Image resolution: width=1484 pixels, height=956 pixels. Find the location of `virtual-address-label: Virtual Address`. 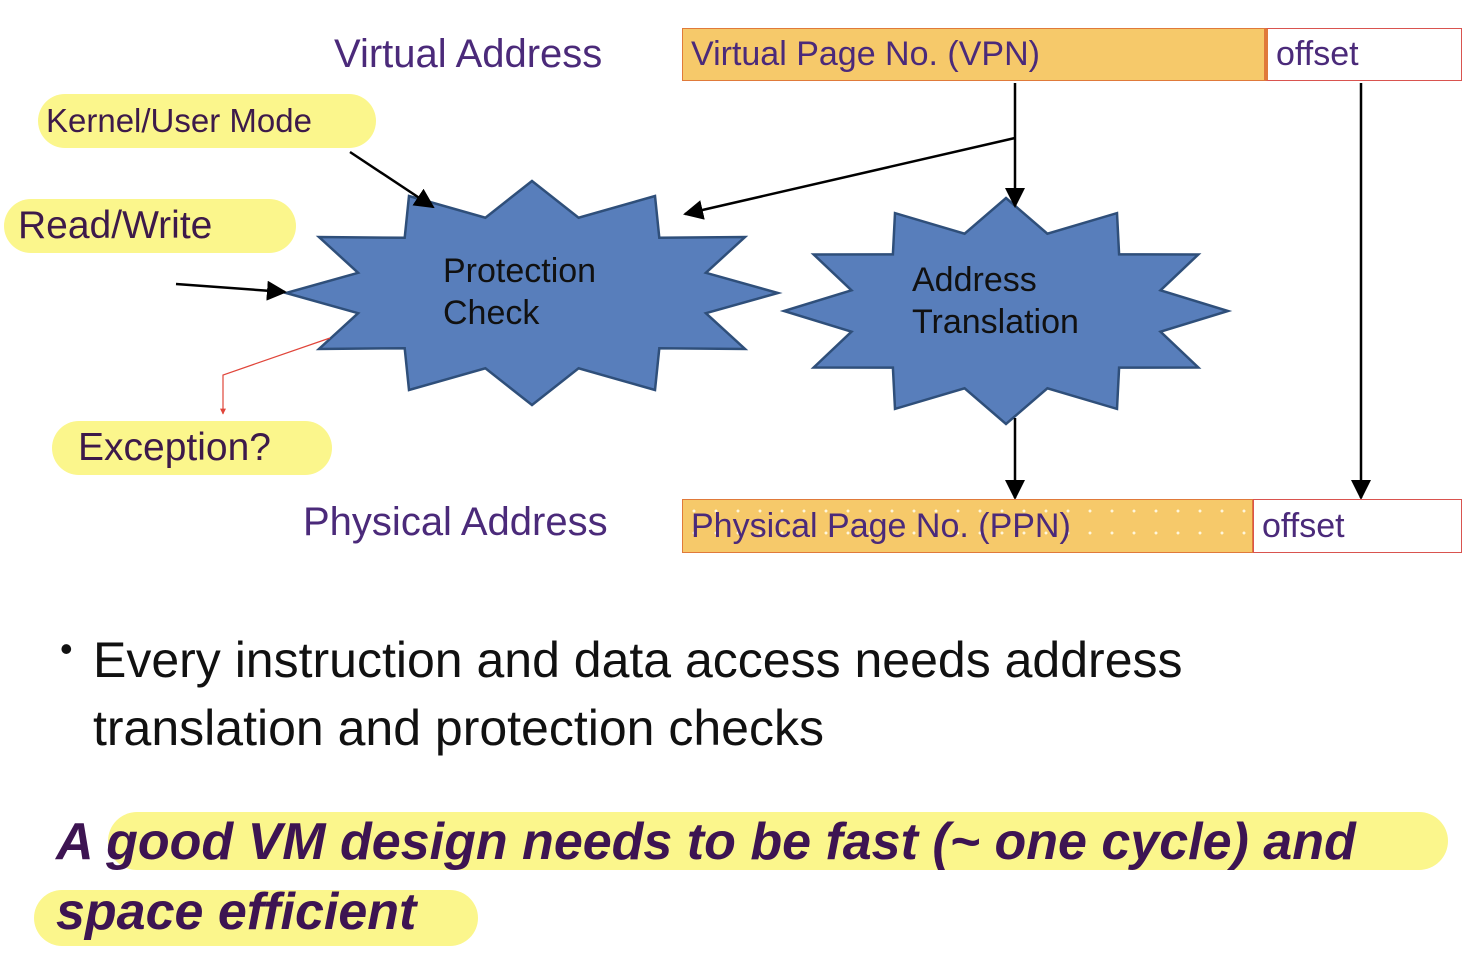

virtual-address-label: Virtual Address is located at coordinates (468, 54).